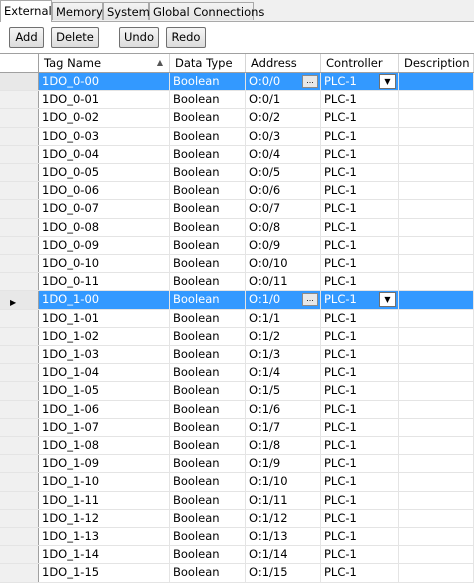 The height and width of the screenshot is (586, 474). Describe the element at coordinates (283, 136) in the screenshot. I see `address-cell: O:0/3` at that location.